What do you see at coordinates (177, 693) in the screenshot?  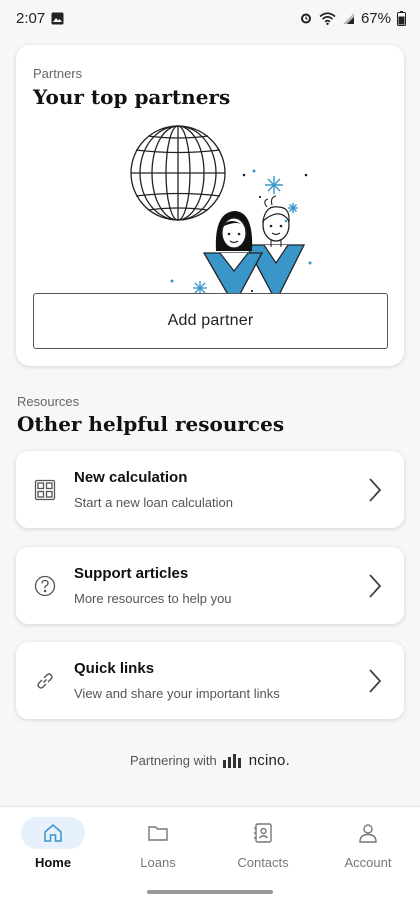 I see `resource-subtitle: View and share your important links` at bounding box center [177, 693].